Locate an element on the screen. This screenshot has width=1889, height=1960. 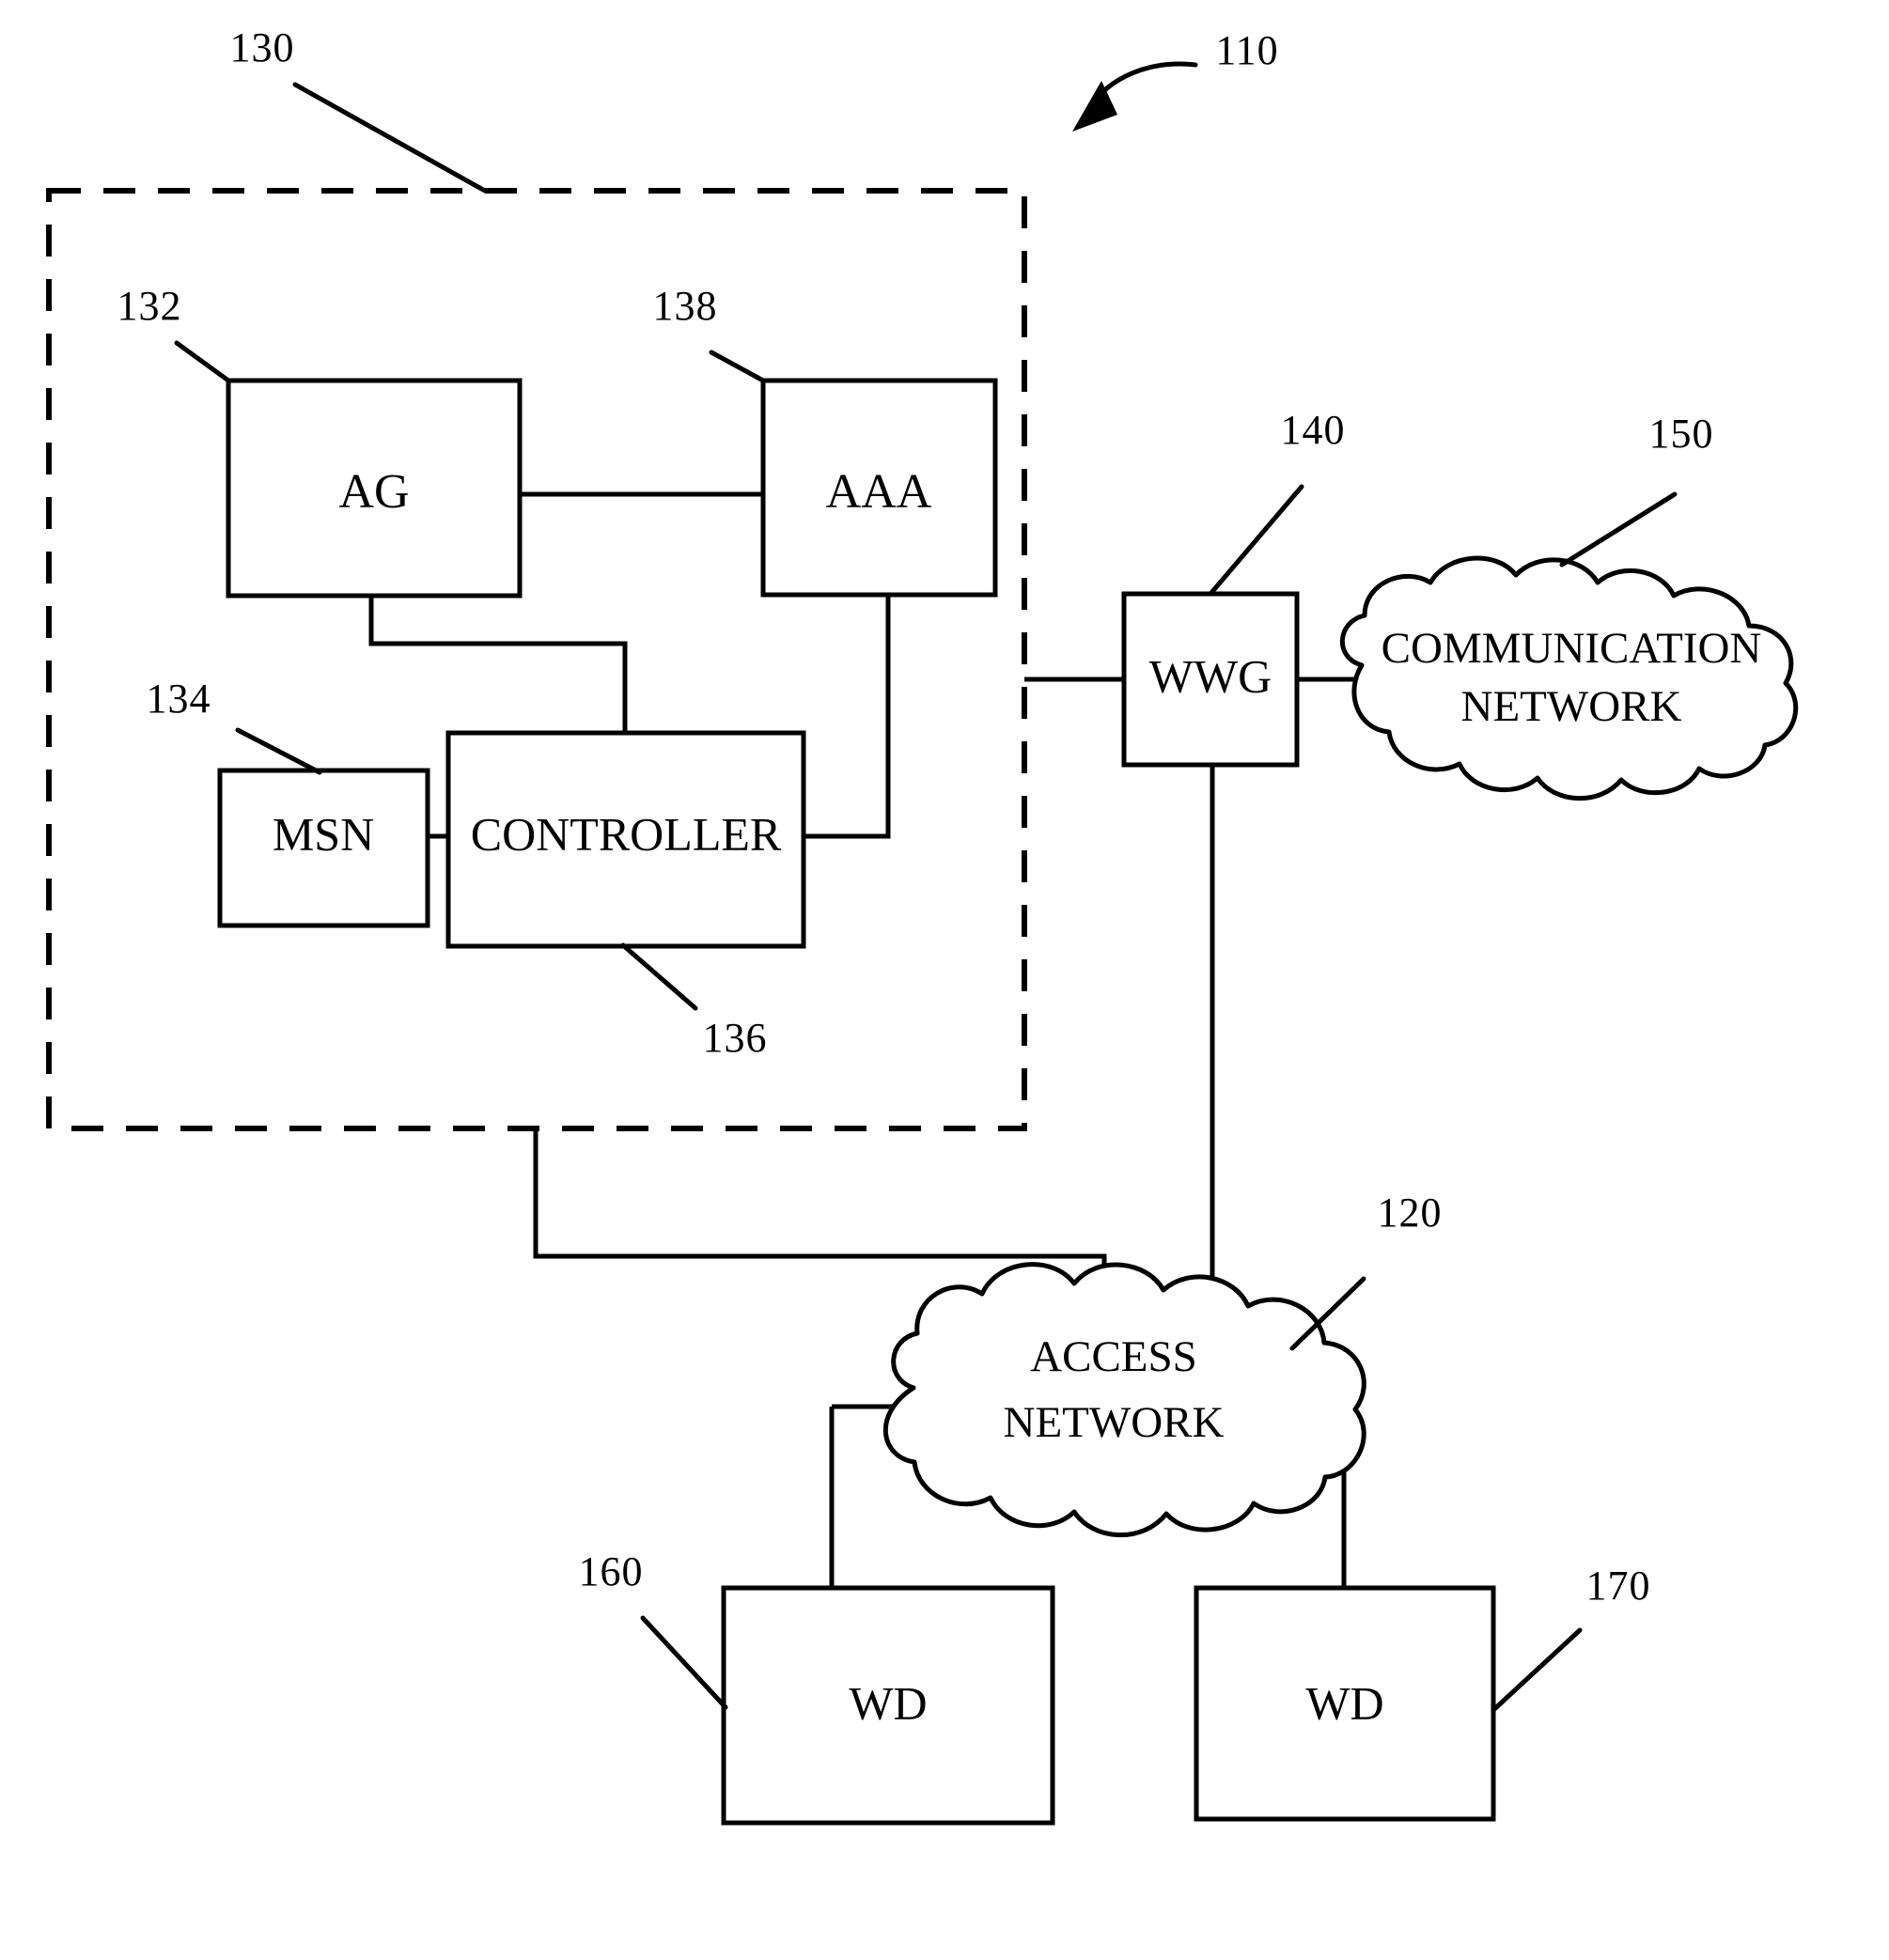
node-label-aaa: AAA is located at coordinates (879, 492).